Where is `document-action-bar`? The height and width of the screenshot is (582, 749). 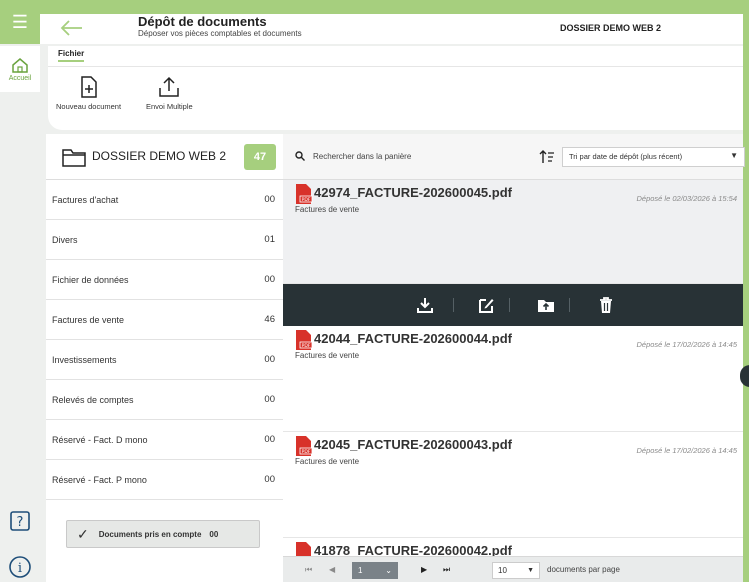
document-action-bar is located at coordinates (513, 305).